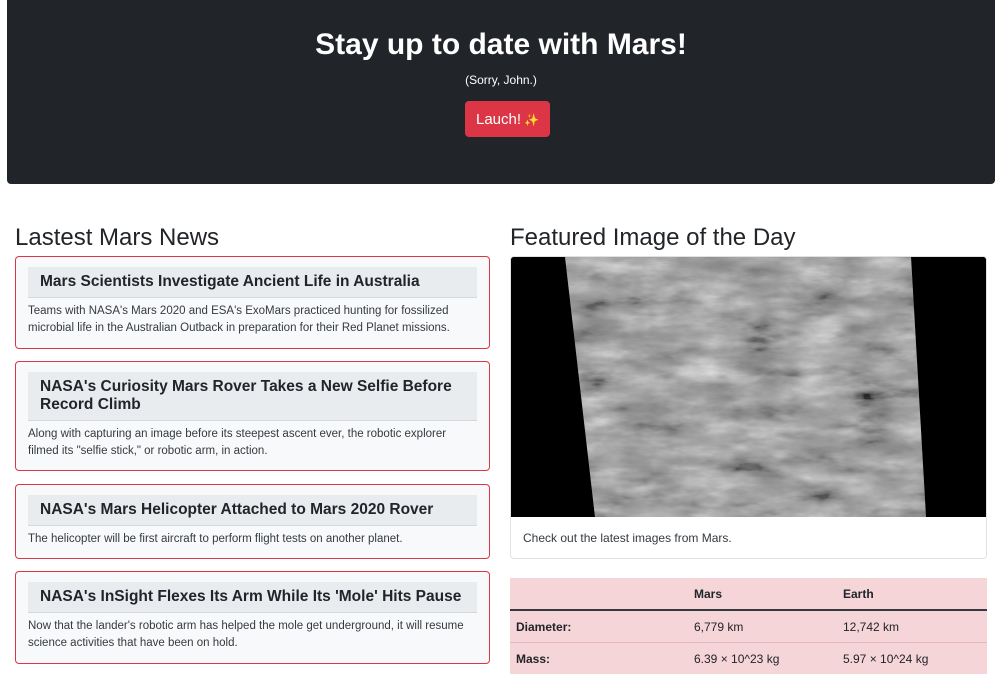 This screenshot has height=676, width=1001. What do you see at coordinates (117, 237) in the screenshot?
I see `news-heading: Lastest Mars News` at bounding box center [117, 237].